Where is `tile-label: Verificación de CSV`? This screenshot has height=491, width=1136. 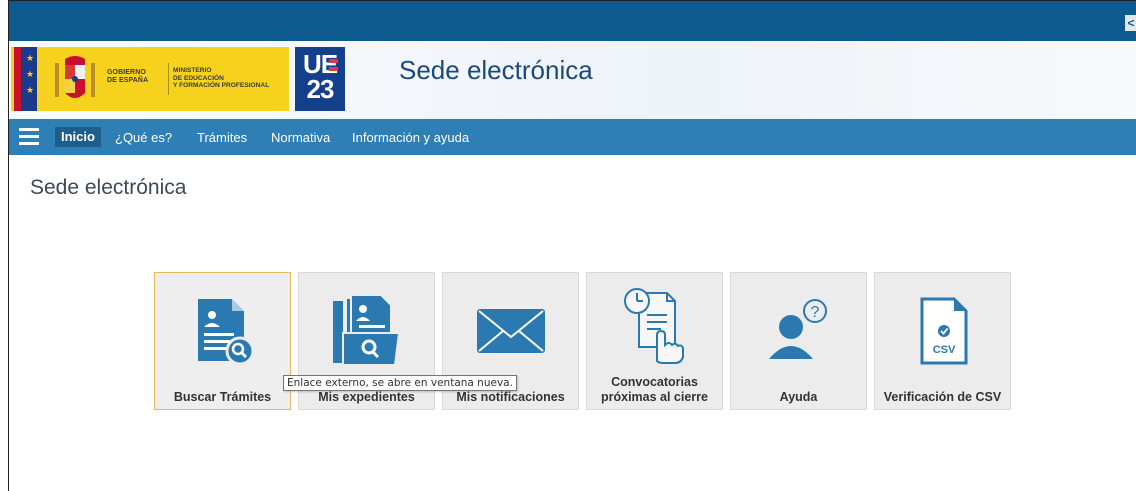
tile-label: Verificación de CSV is located at coordinates (942, 397).